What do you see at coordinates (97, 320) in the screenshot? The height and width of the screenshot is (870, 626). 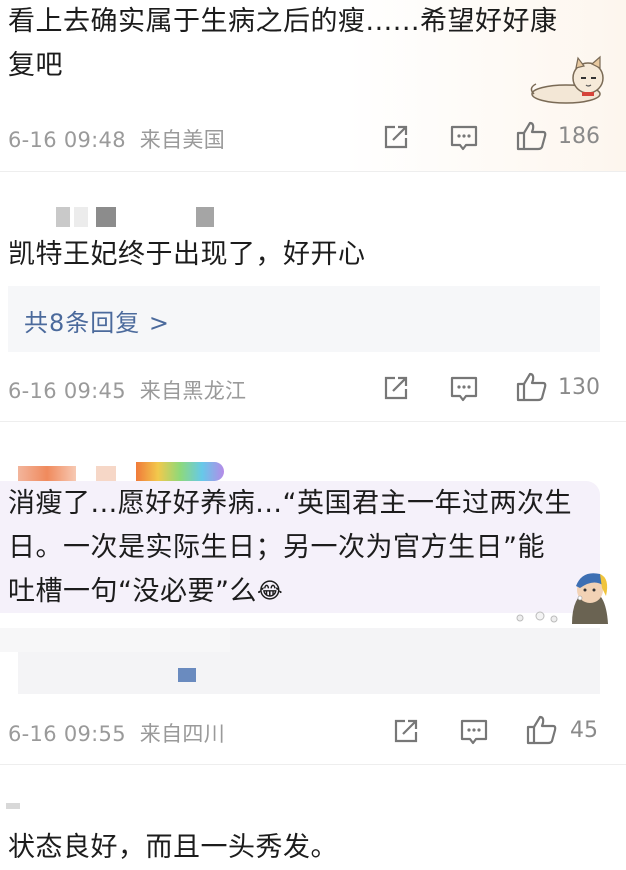 I see `view-replies-link: 共8条回复 >` at bounding box center [97, 320].